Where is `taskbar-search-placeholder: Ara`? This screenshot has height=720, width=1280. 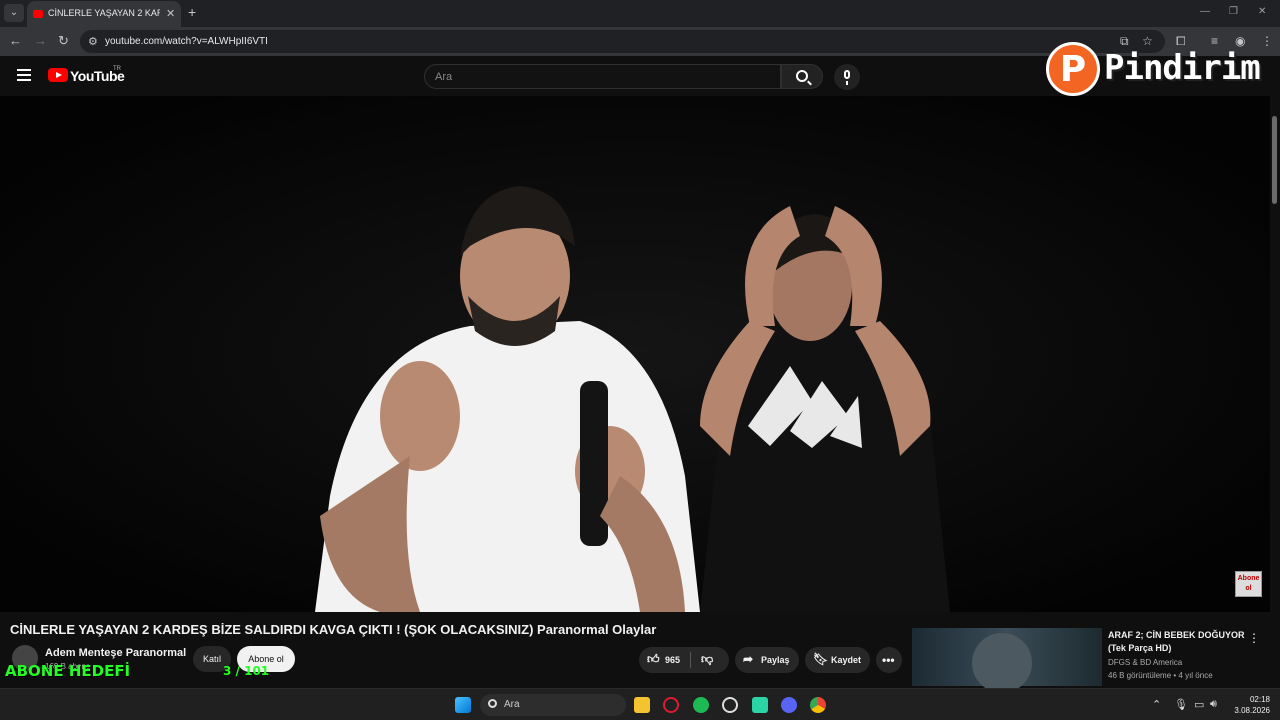 taskbar-search-placeholder: Ara is located at coordinates (512, 704).